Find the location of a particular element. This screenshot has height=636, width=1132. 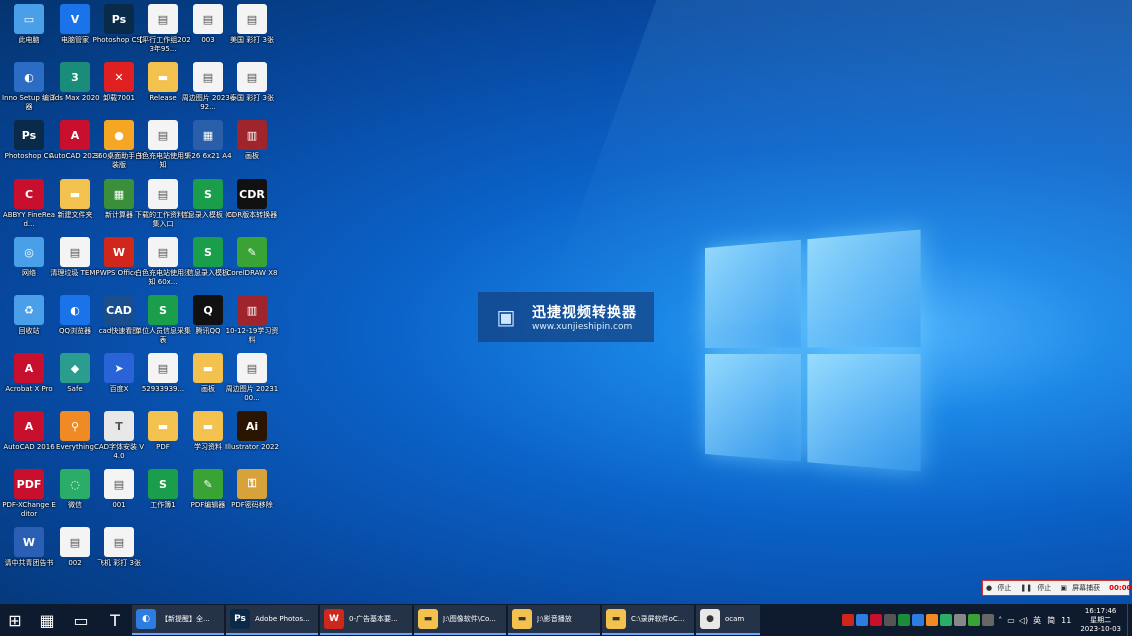

desktop-icon-label: CDR版本转换器 is located at coordinates (252, 215).